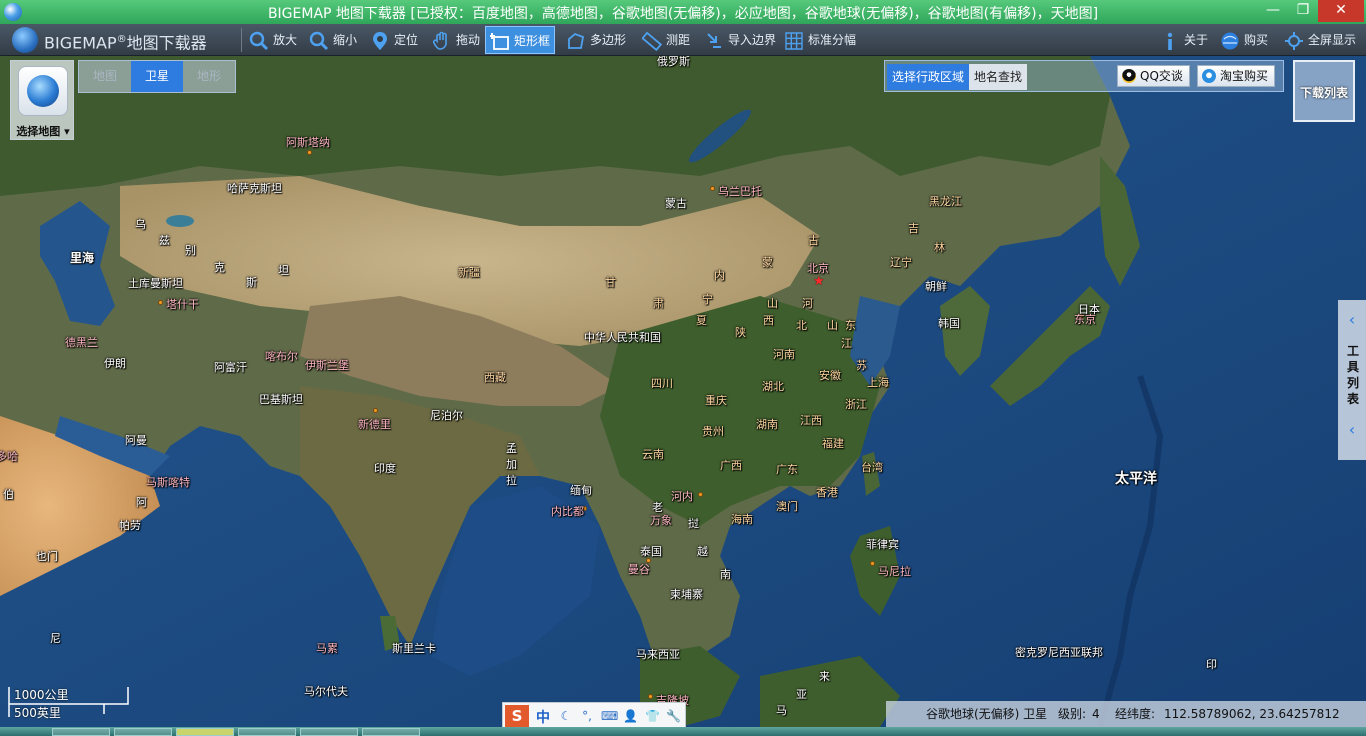 The height and width of the screenshot is (736, 1366). Describe the element at coordinates (281, 356) in the screenshot. I see `map-label-kabul: 喀布尔` at that location.